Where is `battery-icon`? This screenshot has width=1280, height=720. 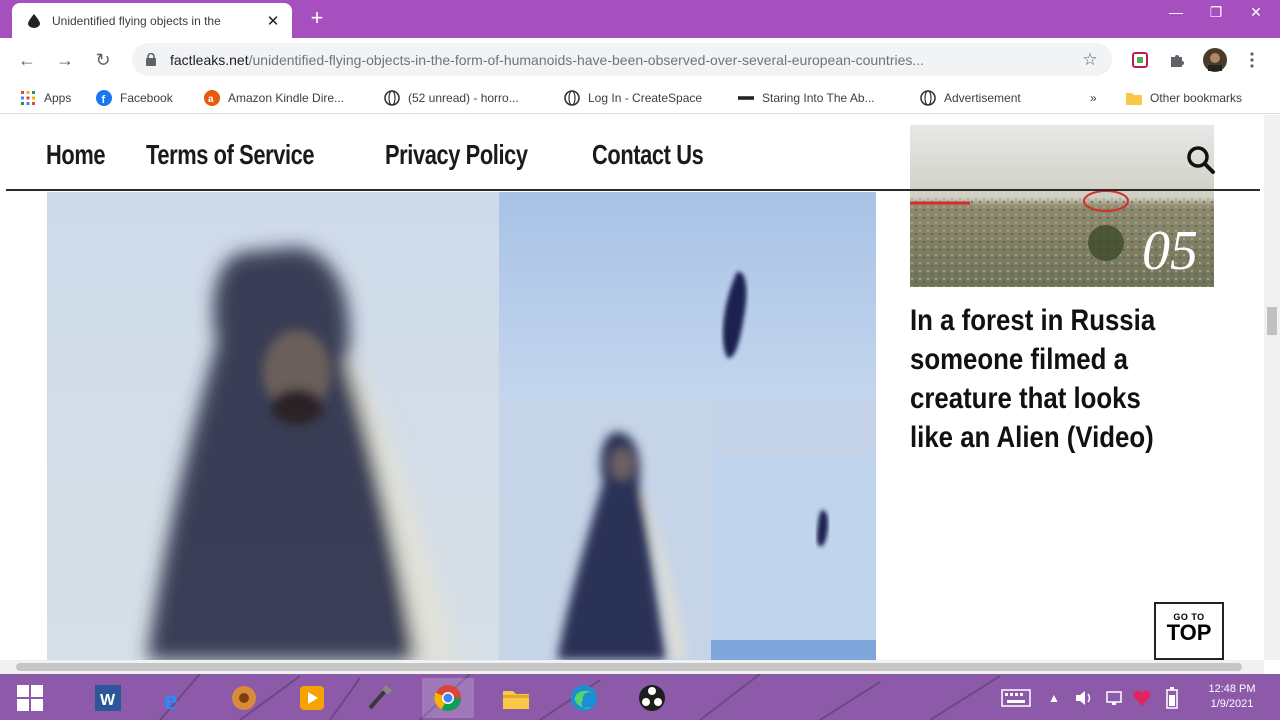 battery-icon is located at coordinates (1172, 698).